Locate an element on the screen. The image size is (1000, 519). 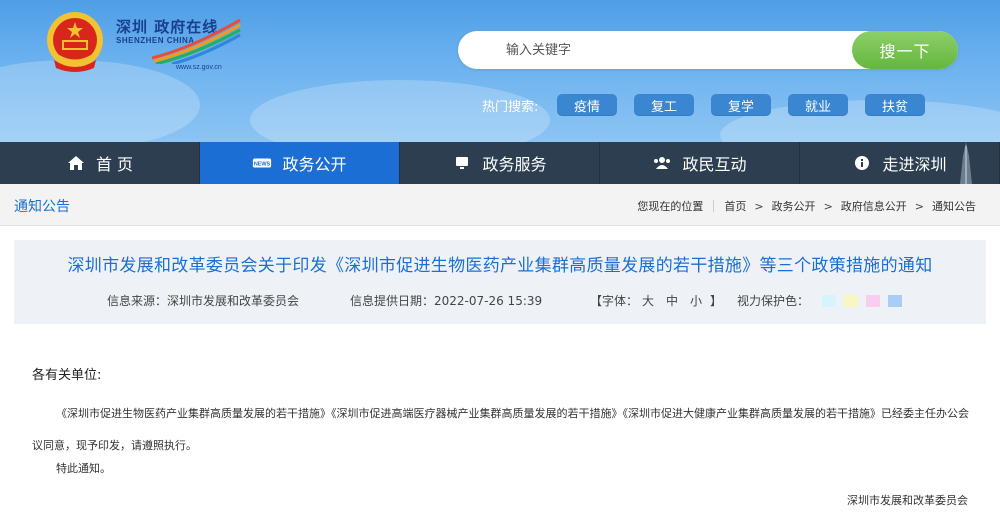
article-date: 信息提供日期：2022-07-26 15:39 is located at coordinates (446, 301).